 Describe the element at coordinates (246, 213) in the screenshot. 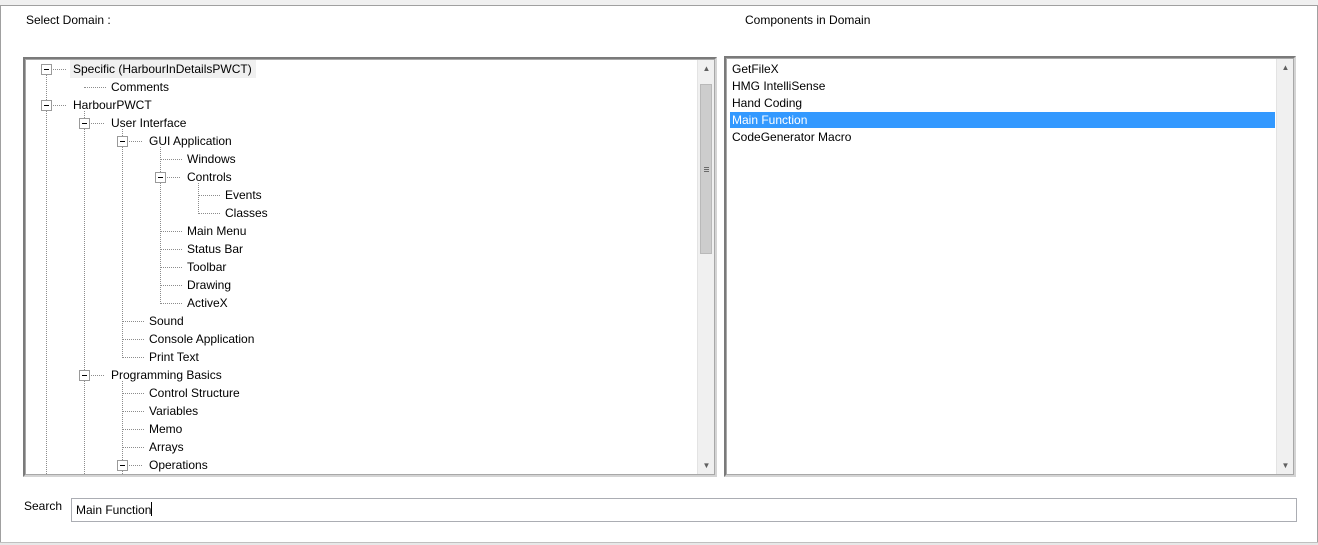

I see `tree-node-classes: Classes` at that location.